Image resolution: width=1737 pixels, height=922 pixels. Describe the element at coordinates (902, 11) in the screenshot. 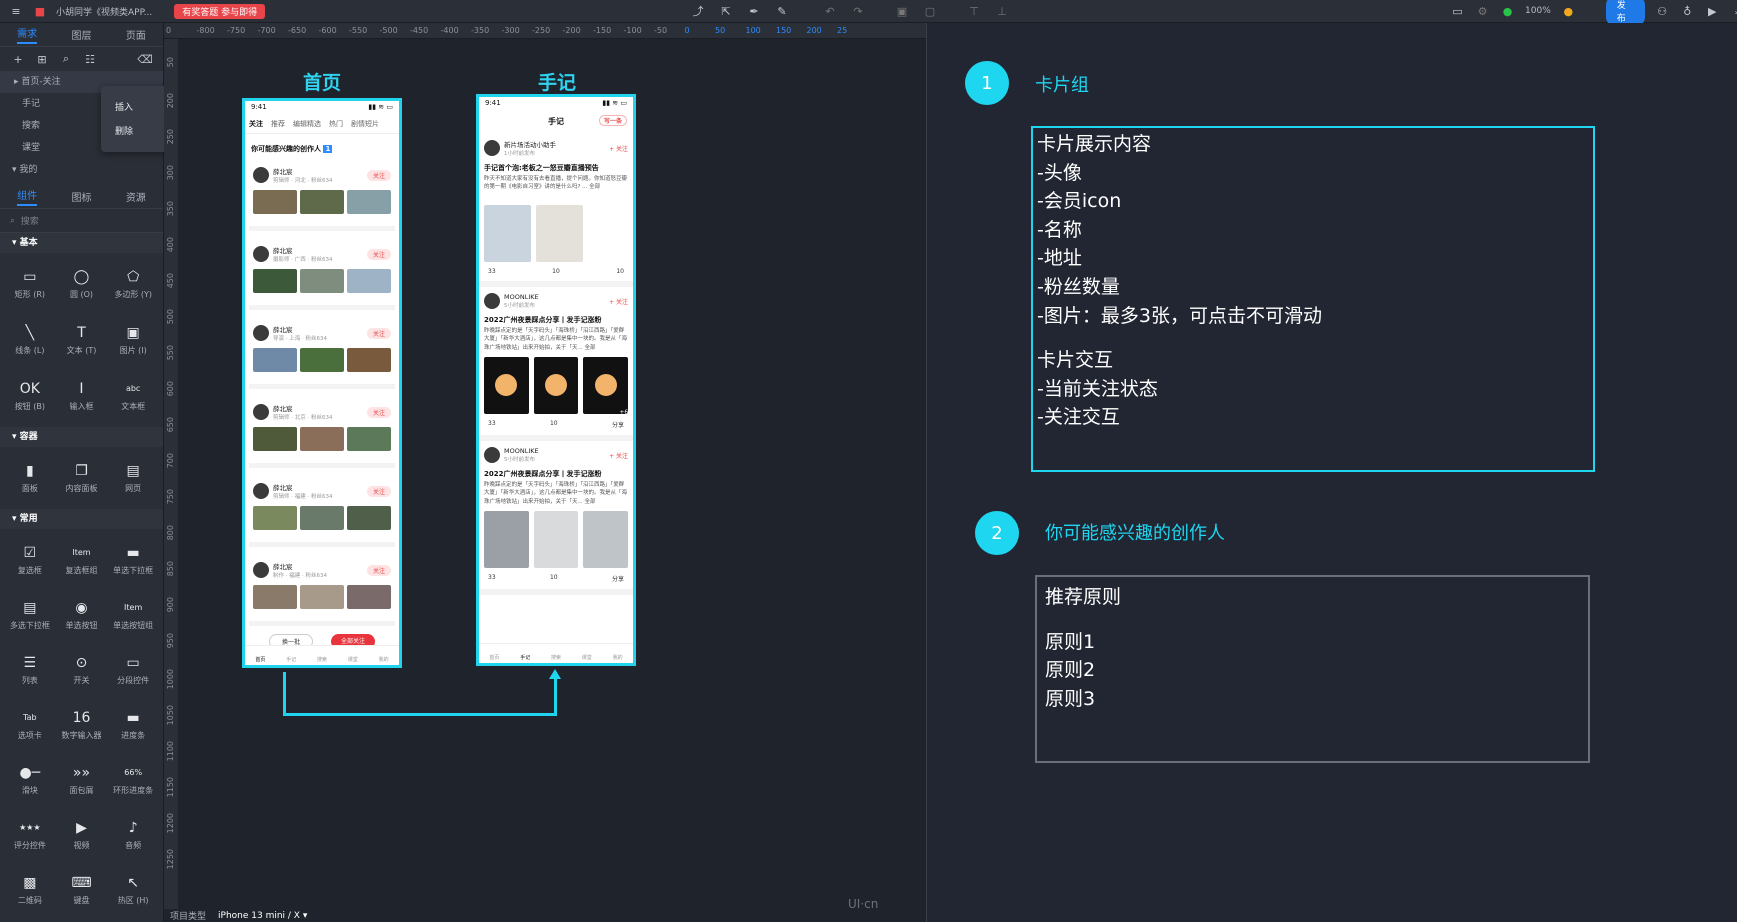

I see `group-icon: ▣` at that location.